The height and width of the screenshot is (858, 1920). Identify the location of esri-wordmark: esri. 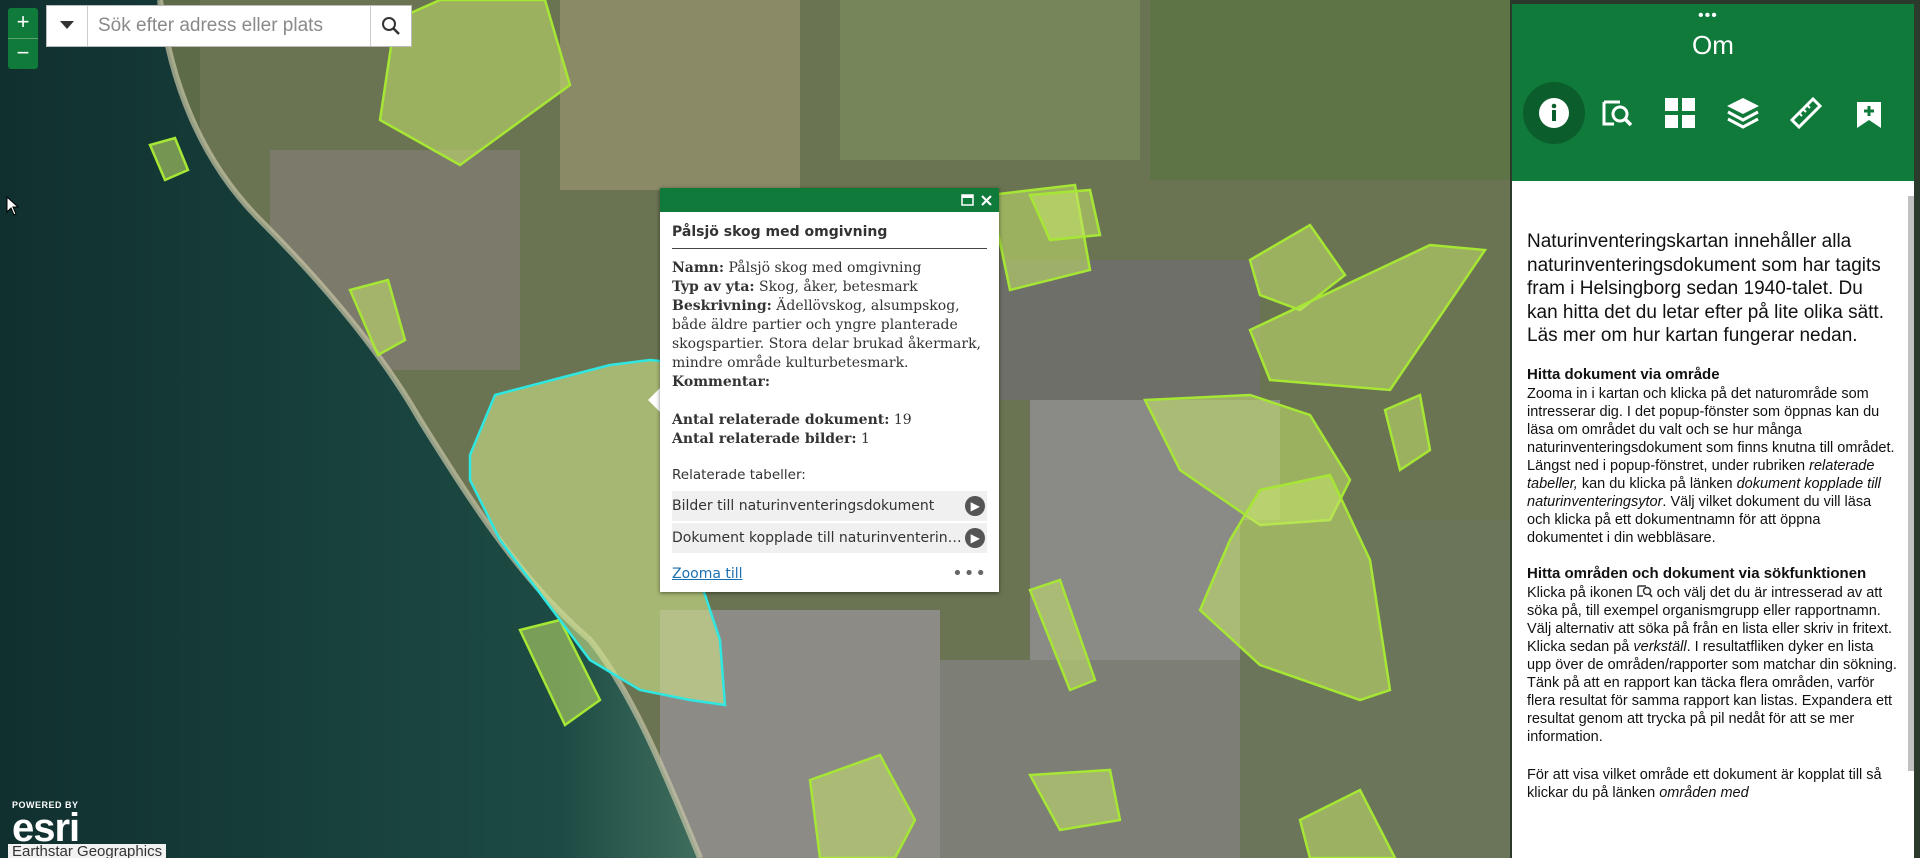
(46, 828).